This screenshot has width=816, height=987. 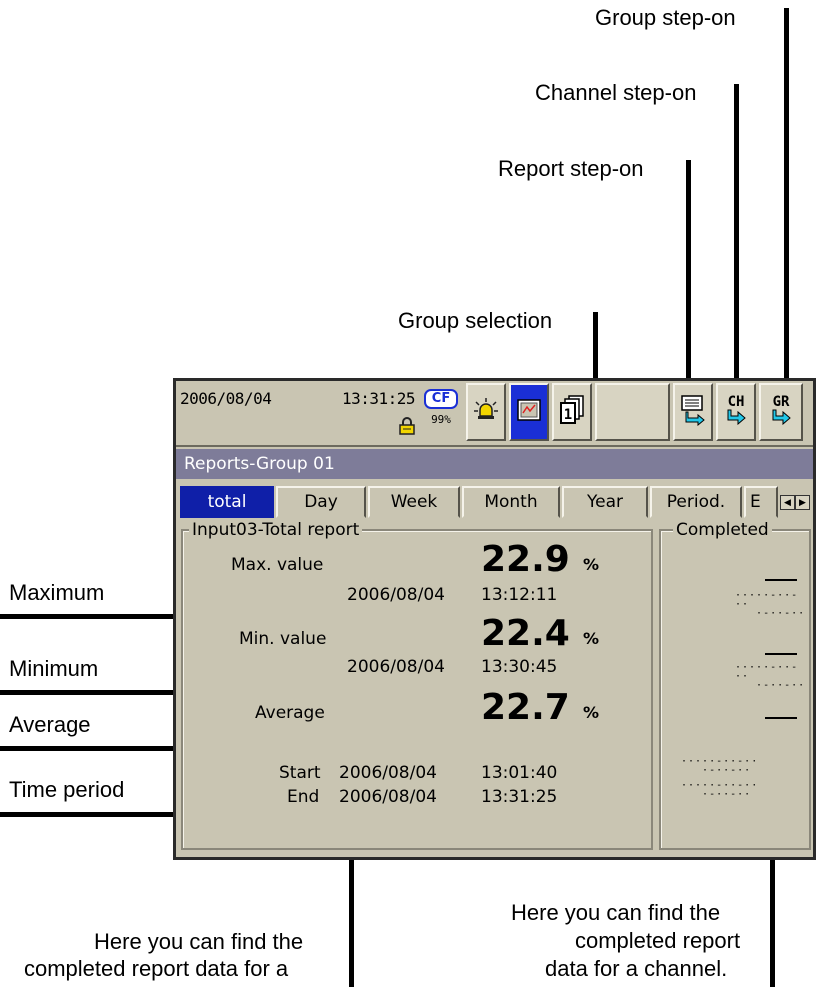 I want to click on tab-period: Period., so click(x=696, y=502).